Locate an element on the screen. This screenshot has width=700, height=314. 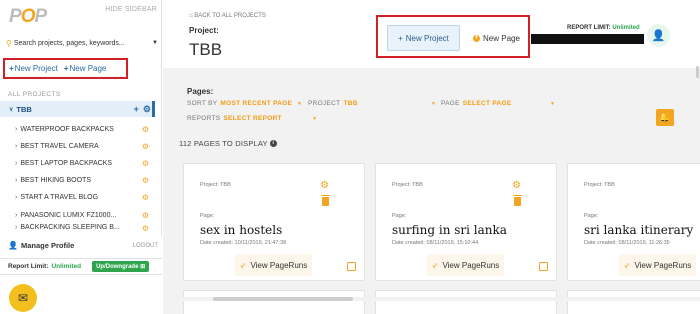
mail-icon: ✉ is located at coordinates (23, 298).